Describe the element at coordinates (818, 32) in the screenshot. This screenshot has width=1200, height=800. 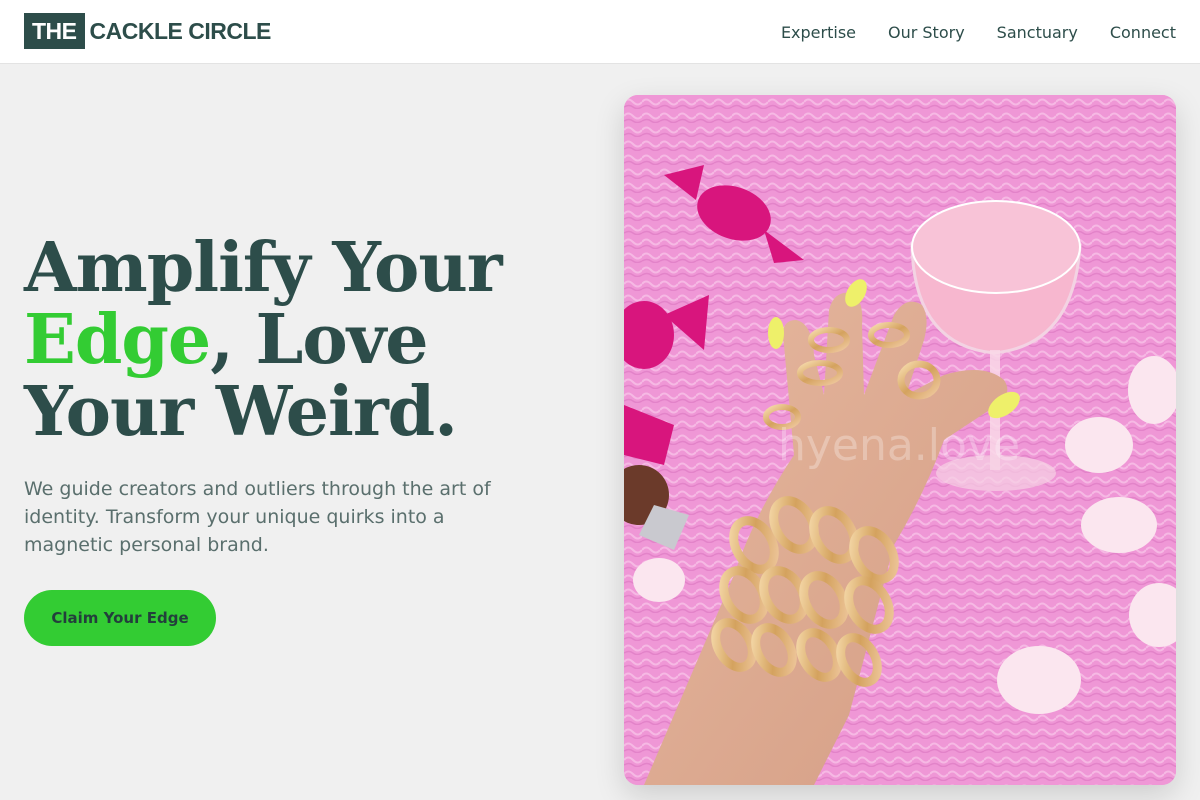
I see `nav-link-expertise: Expertise` at that location.